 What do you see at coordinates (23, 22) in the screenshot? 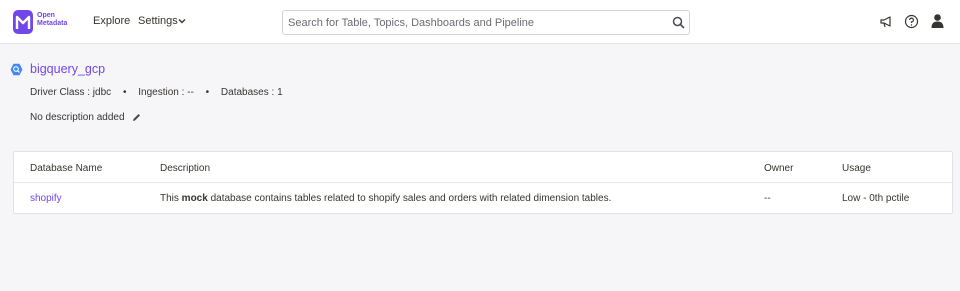
I see `openmetadata-logo-icon` at bounding box center [23, 22].